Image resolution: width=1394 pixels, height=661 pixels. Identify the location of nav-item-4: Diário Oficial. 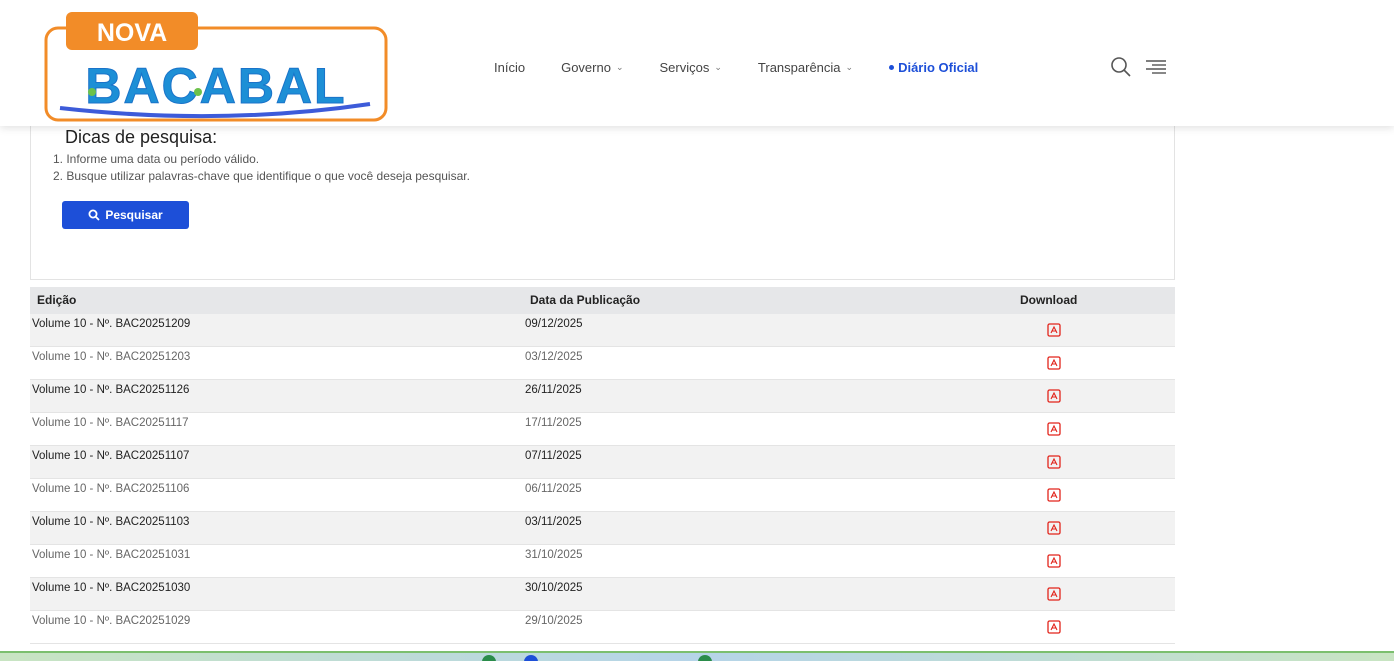
(933, 67).